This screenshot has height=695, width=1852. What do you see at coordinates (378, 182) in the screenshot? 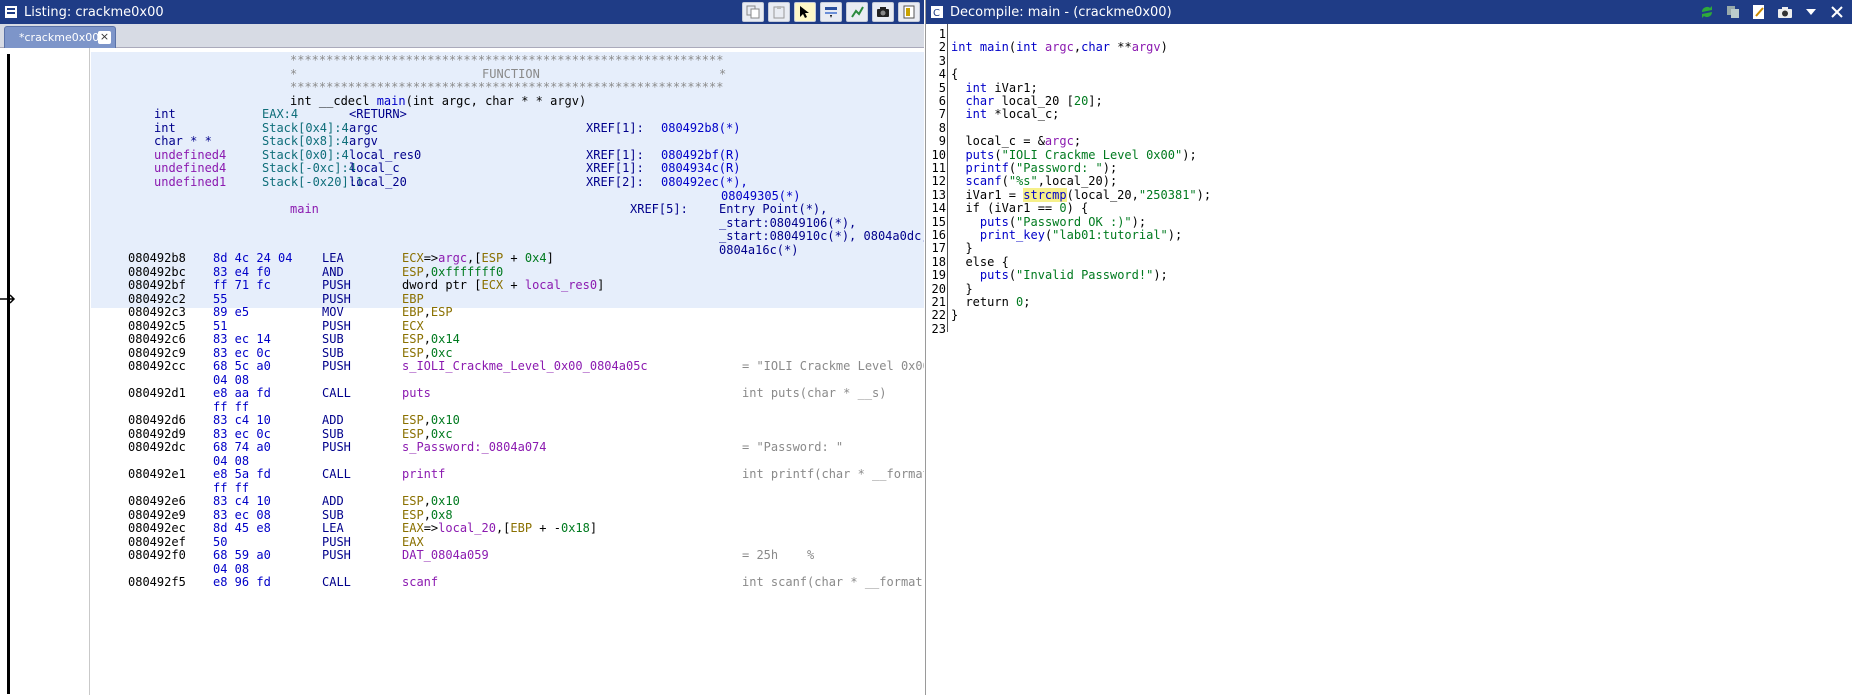
I see `param-name: local_20` at bounding box center [378, 182].